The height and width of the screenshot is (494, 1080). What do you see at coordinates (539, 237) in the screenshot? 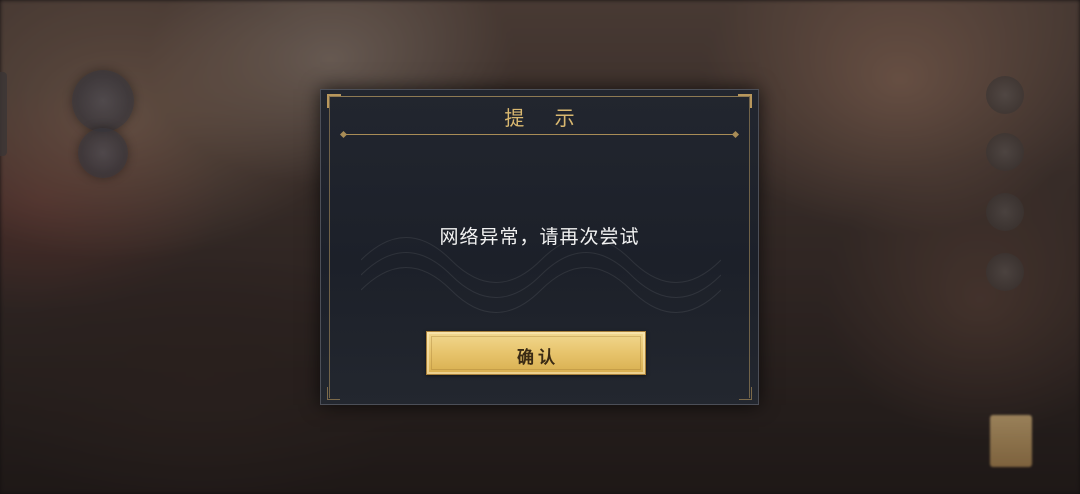
I see `dialog-message: 网络异常，请再次尝试` at bounding box center [539, 237].